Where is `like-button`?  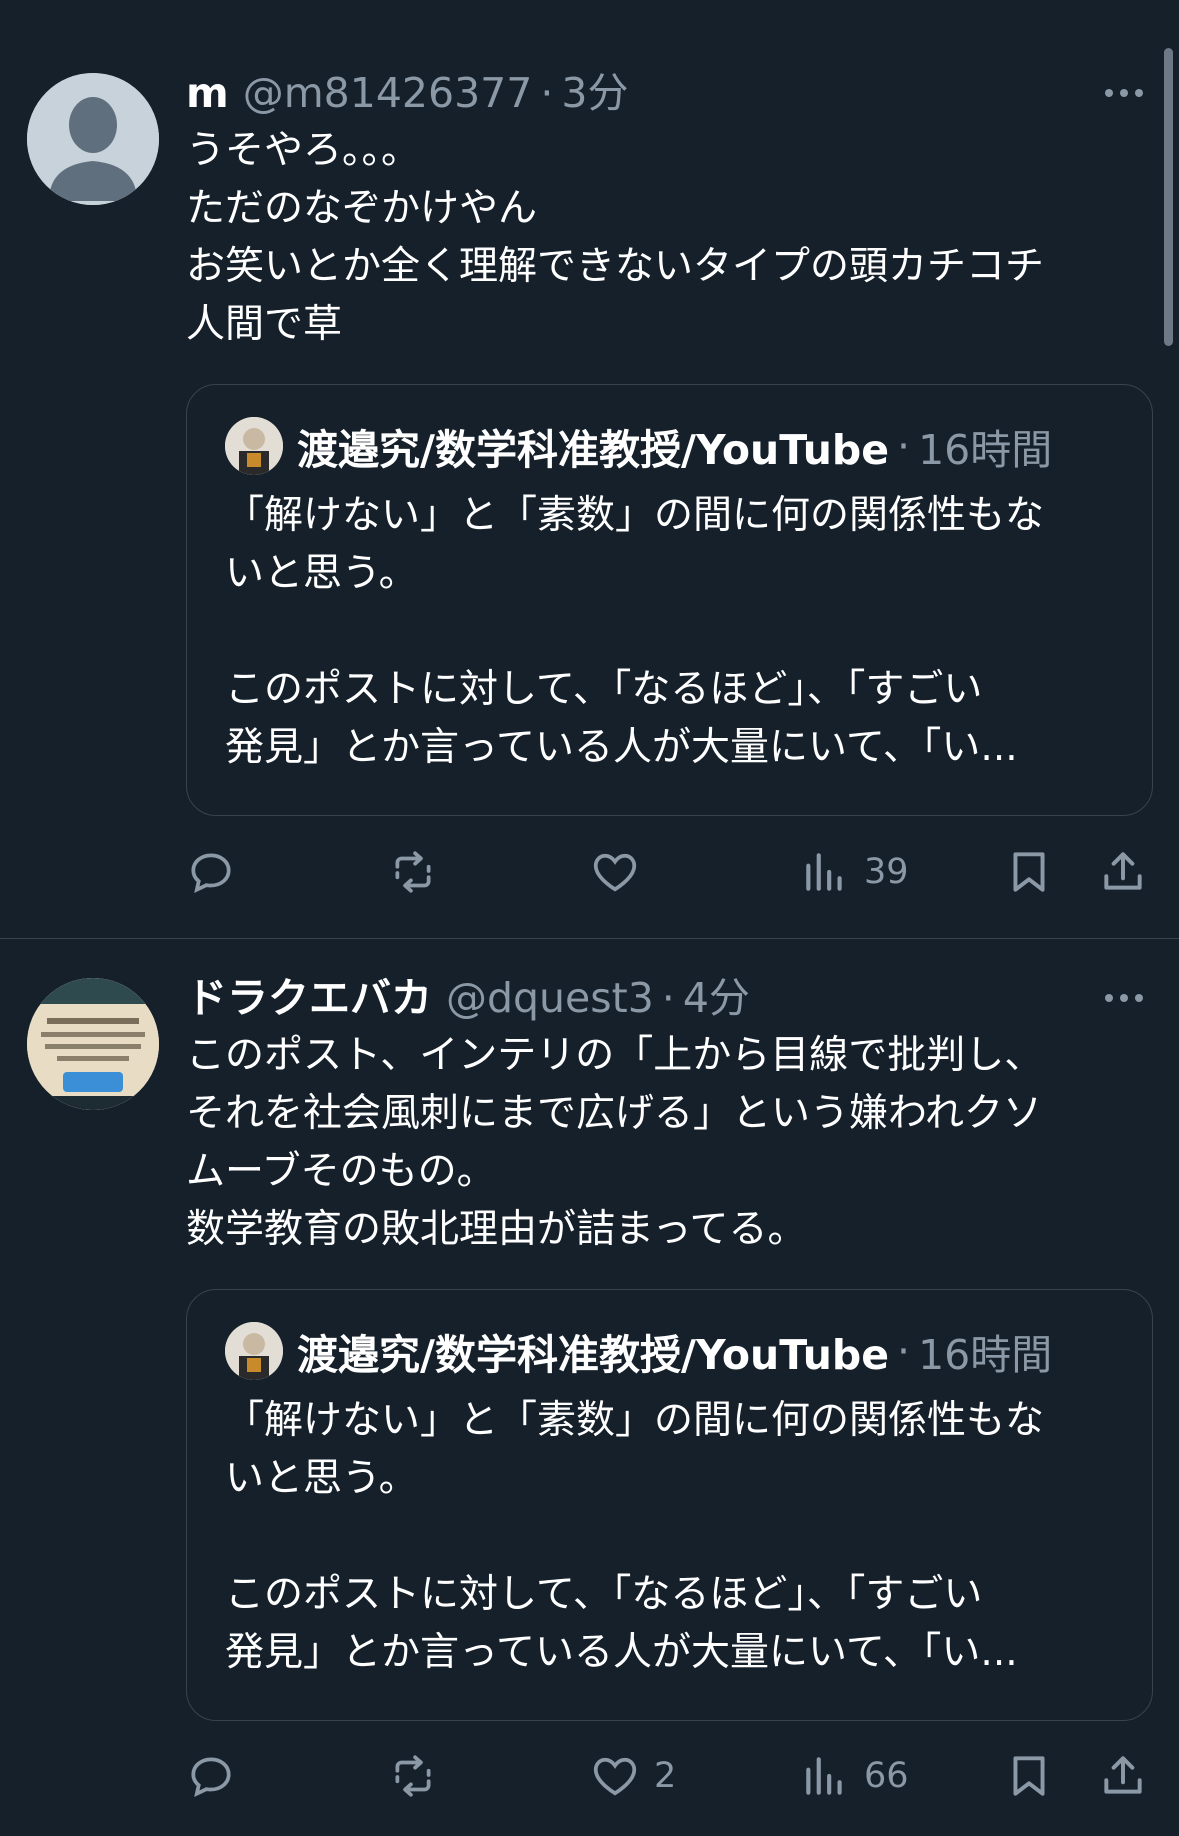 like-button is located at coordinates (622, 872).